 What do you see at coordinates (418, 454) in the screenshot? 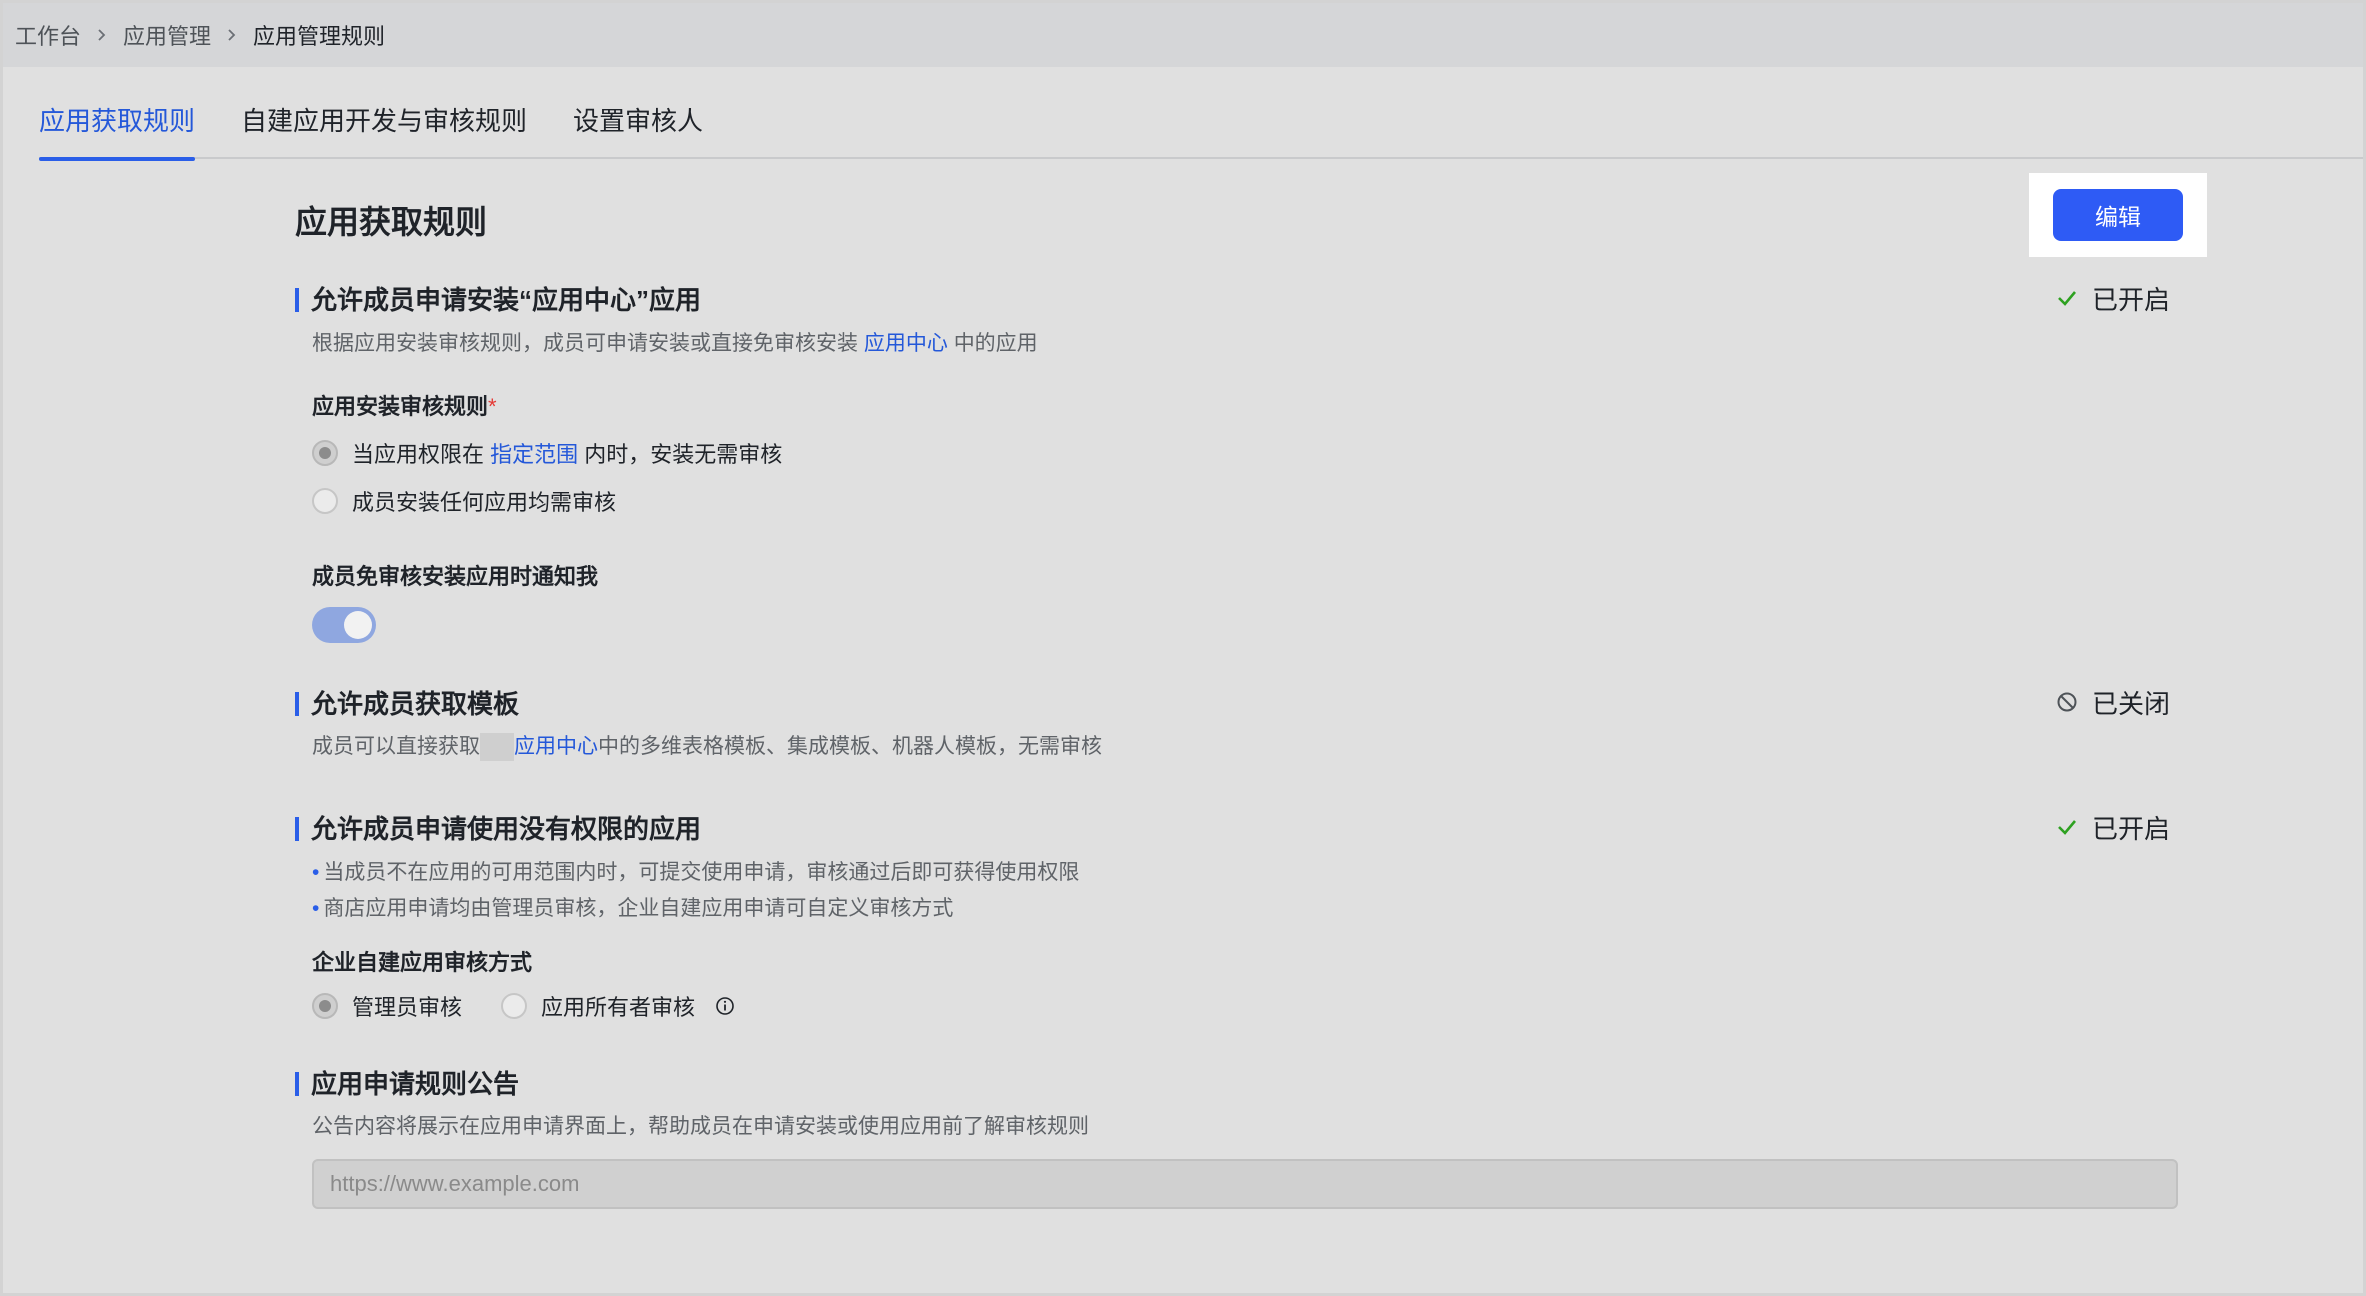
I see `radio-text: 当应用权限在` at bounding box center [418, 454].